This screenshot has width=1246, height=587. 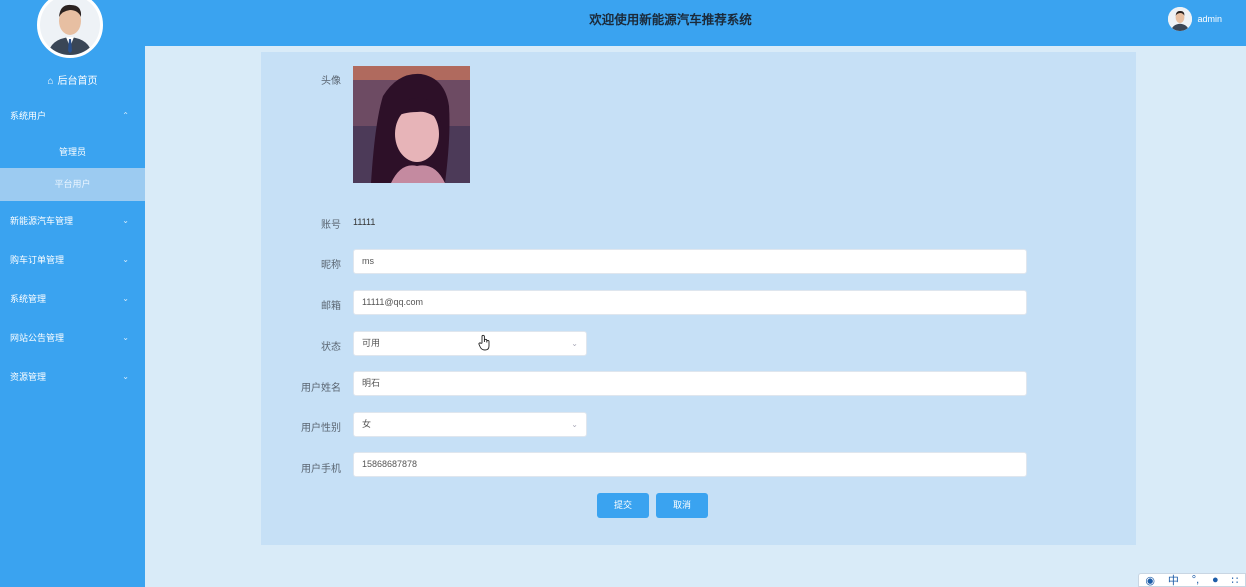 I want to click on account-label: 账号, so click(x=331, y=225).